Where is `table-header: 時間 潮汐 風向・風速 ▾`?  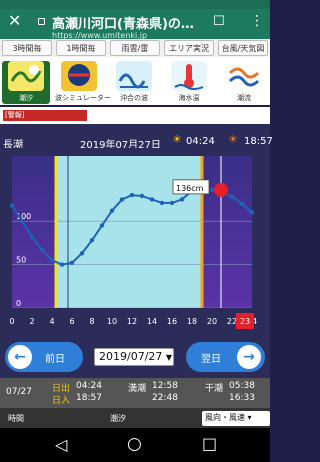
table-header: 時間 潮汐 風向・風速 ▾ is located at coordinates (135, 418).